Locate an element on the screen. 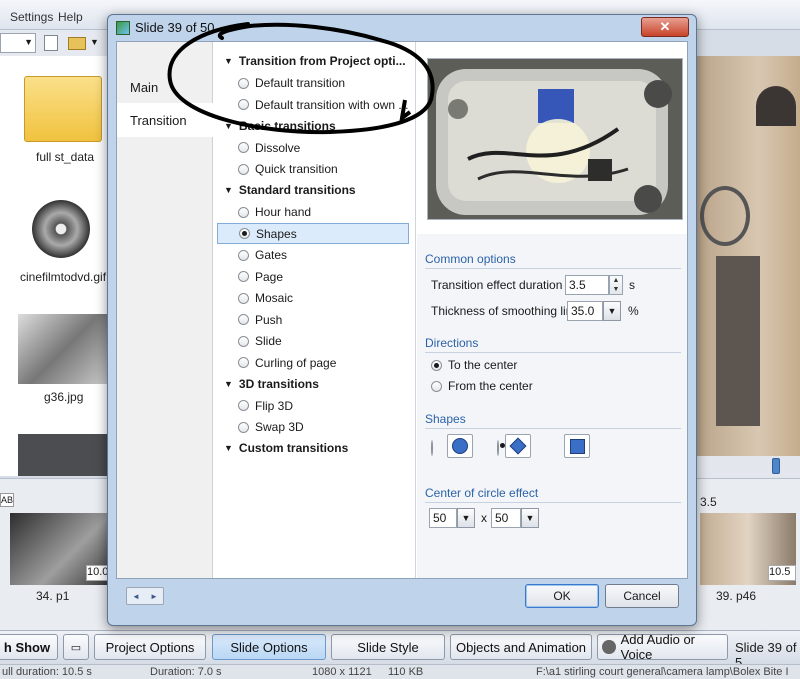  preview-icon: ▭ is located at coordinates (76, 647).